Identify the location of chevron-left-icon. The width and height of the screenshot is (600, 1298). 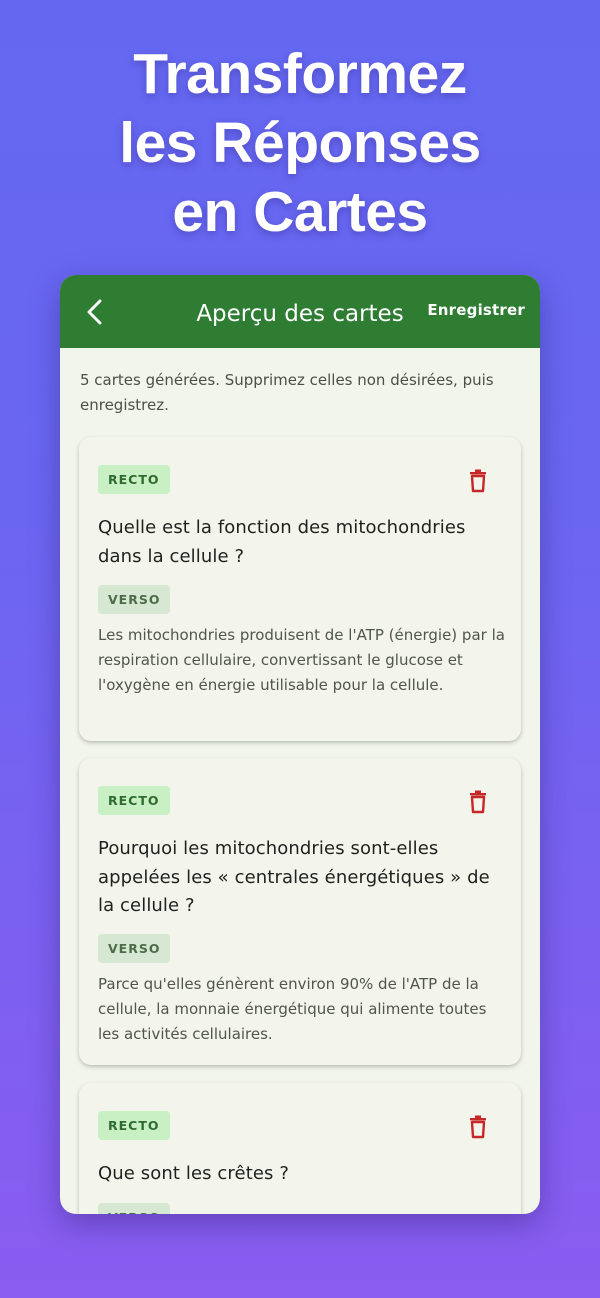
(94, 312).